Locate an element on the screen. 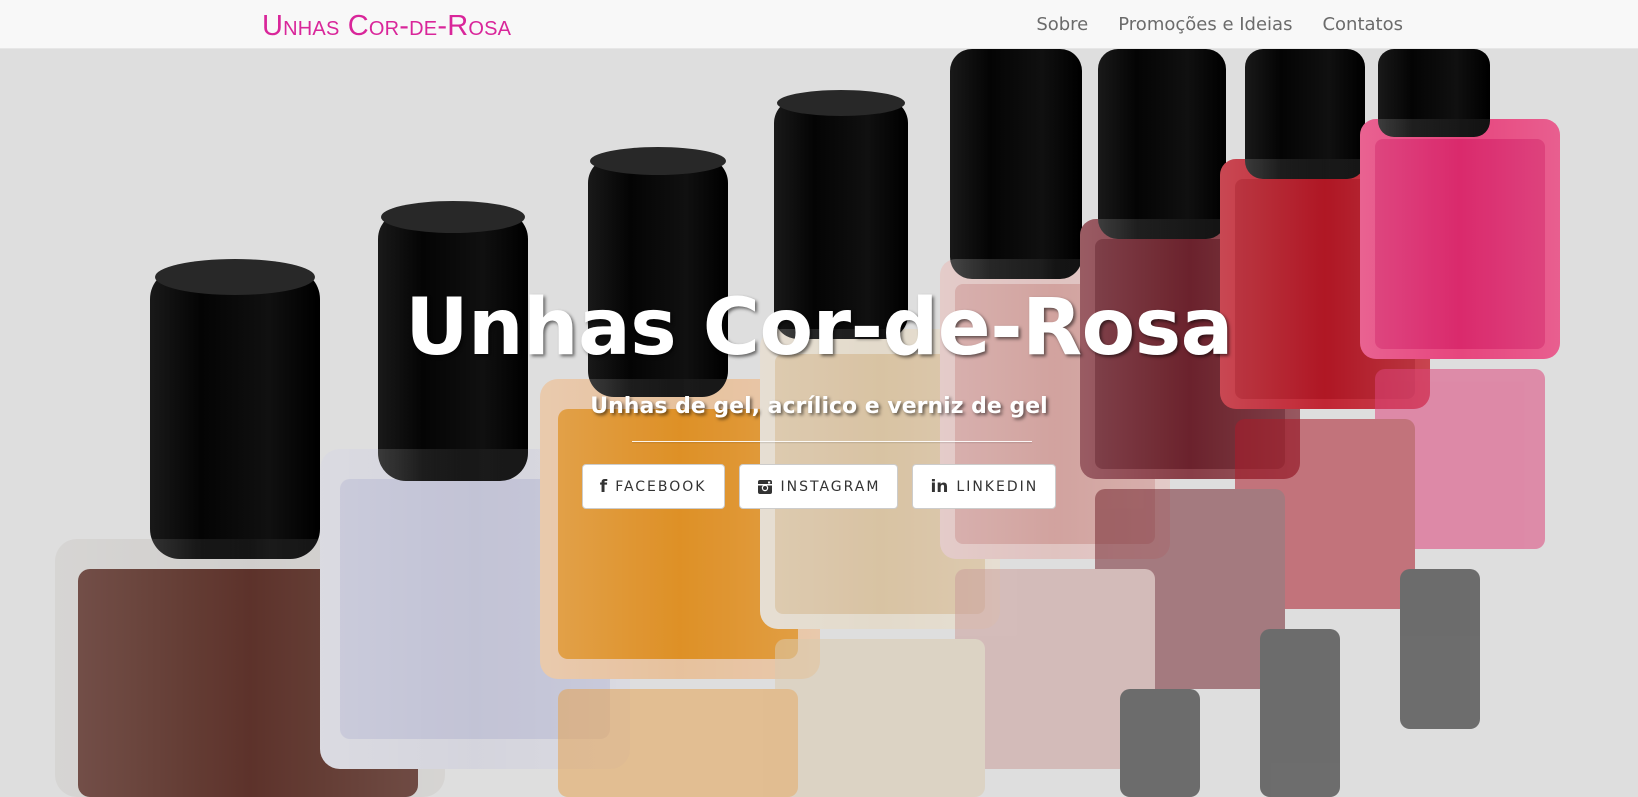 The width and height of the screenshot is (1638, 797). nav-item-promocoes: Promoções e Ideias is located at coordinates (1205, 24).